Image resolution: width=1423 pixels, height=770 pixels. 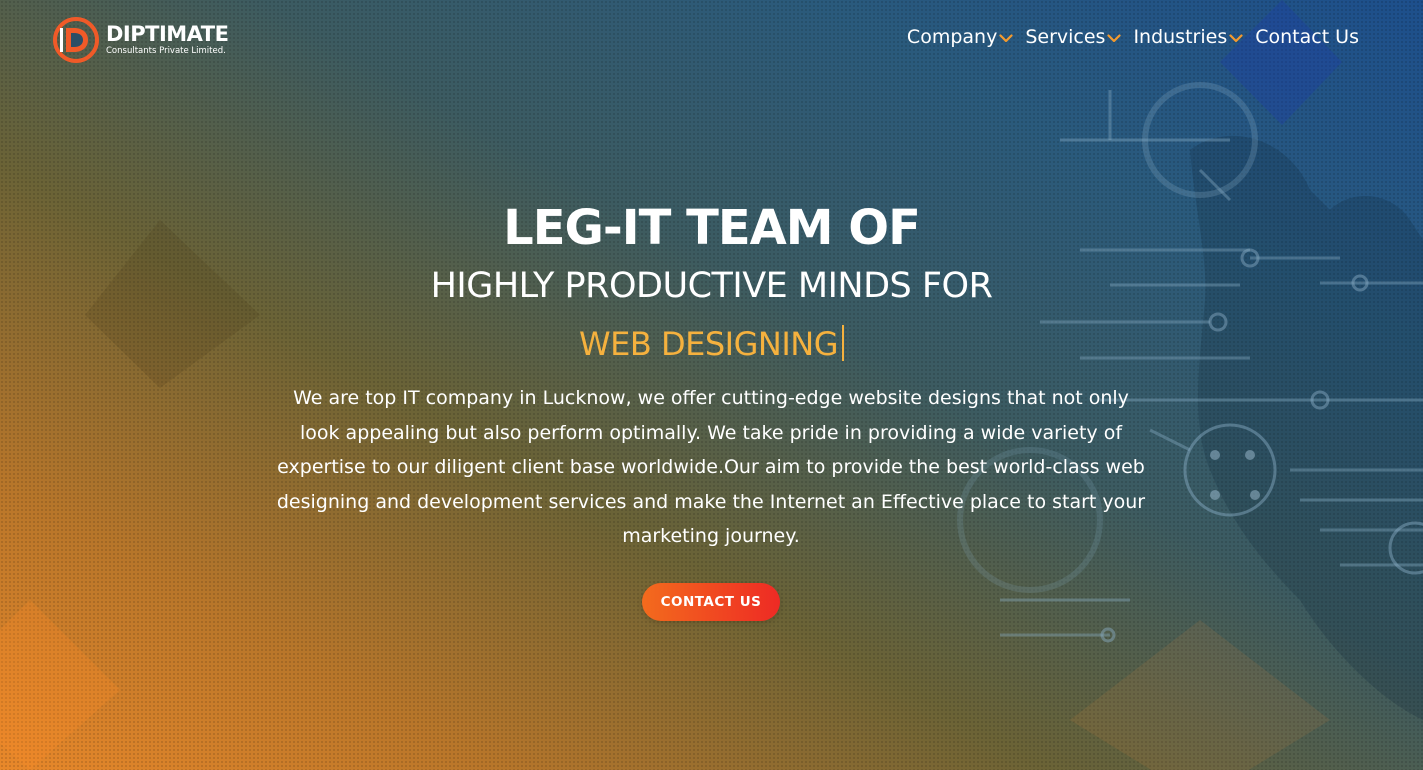 I want to click on nav-item-label: Industries, so click(x=1180, y=37).